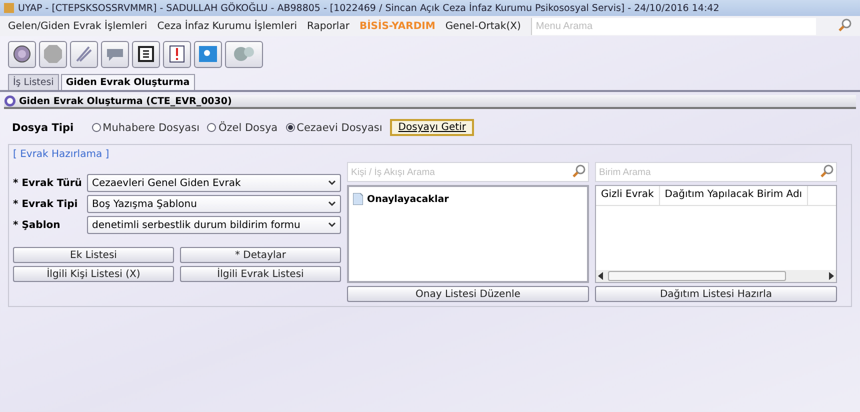 This screenshot has width=860, height=412. Describe the element at coordinates (46, 204) in the screenshot. I see `field-label: * Evrak Tipi` at that location.